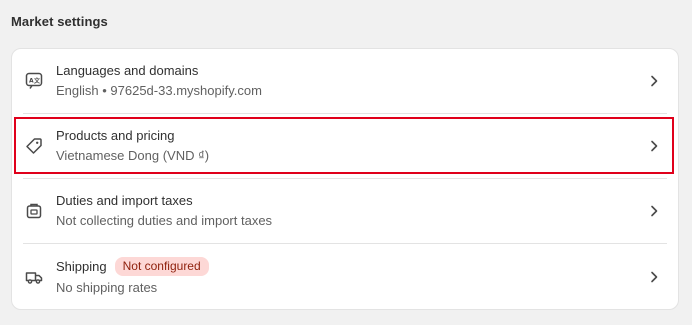  What do you see at coordinates (59, 21) in the screenshot?
I see `section-title: Market settings` at bounding box center [59, 21].